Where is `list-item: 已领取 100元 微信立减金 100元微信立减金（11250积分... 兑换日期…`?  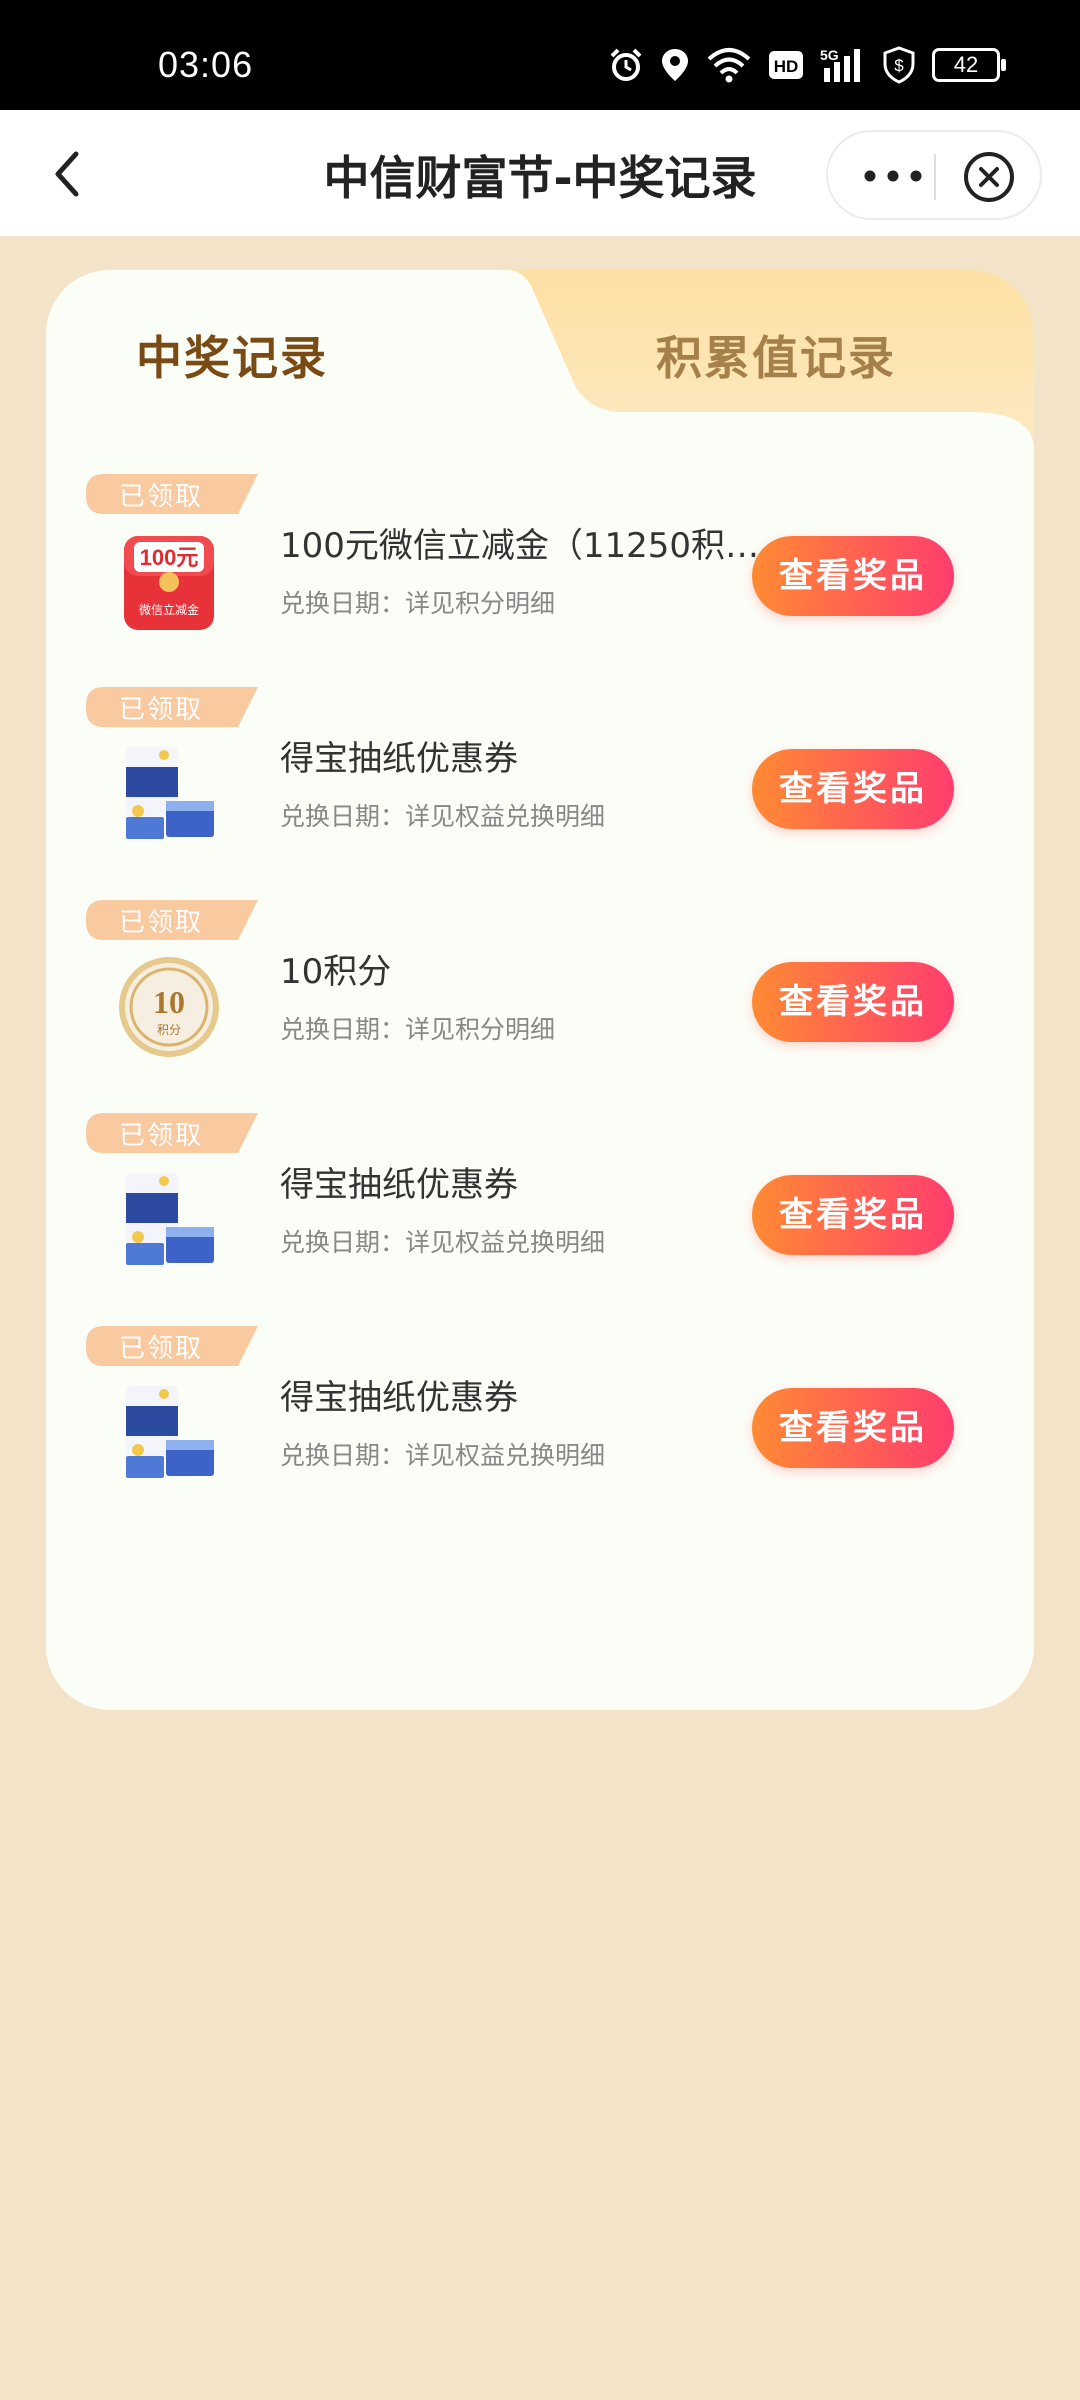 list-item: 已领取 100元 微信立减金 100元微信立减金（11250积分... 兑换日期… is located at coordinates (540, 580).